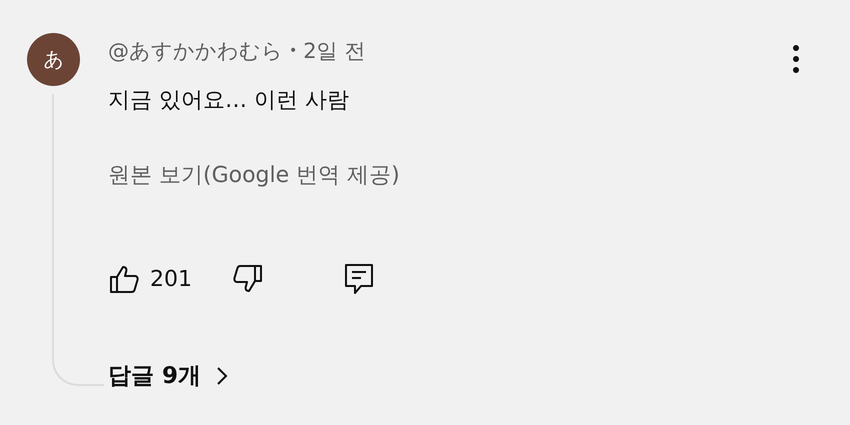 The image size is (850, 425). What do you see at coordinates (169, 375) in the screenshot?
I see `replies-button: 답글 9개` at bounding box center [169, 375].